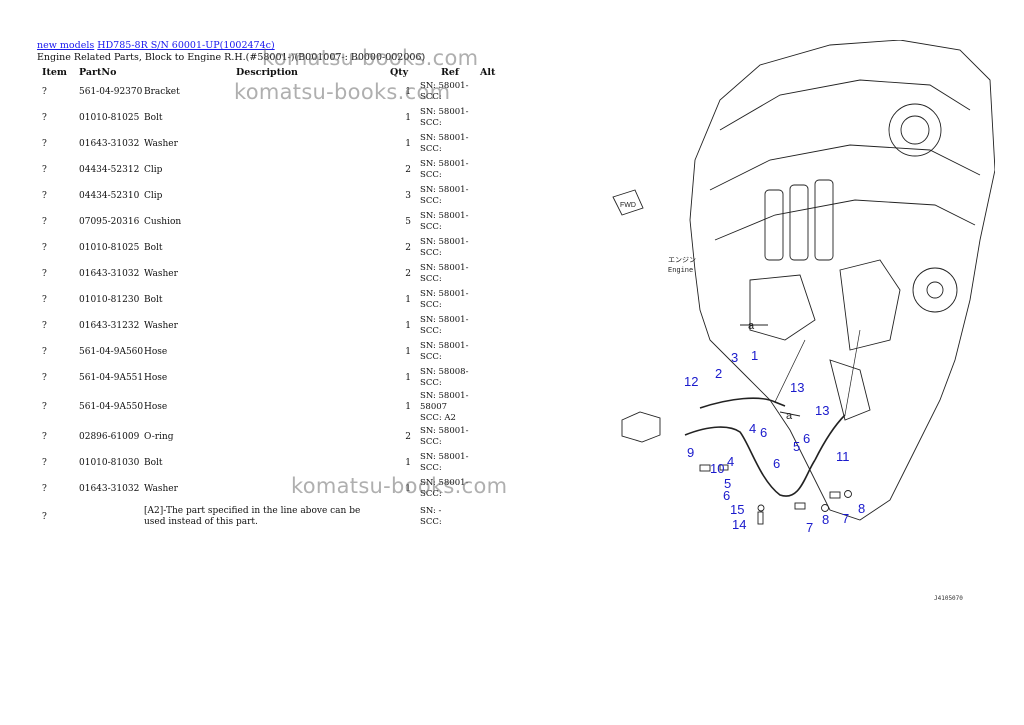 This screenshot has width=1024, height=725. Describe the element at coordinates (845, 167) in the screenshot. I see `engine-block-line` at that location.